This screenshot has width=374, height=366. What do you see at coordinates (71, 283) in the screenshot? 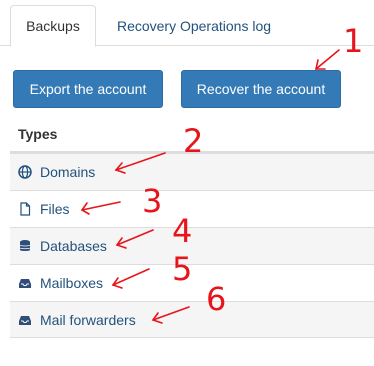
I see `type-label-mailboxes: Mailboxes` at bounding box center [71, 283].